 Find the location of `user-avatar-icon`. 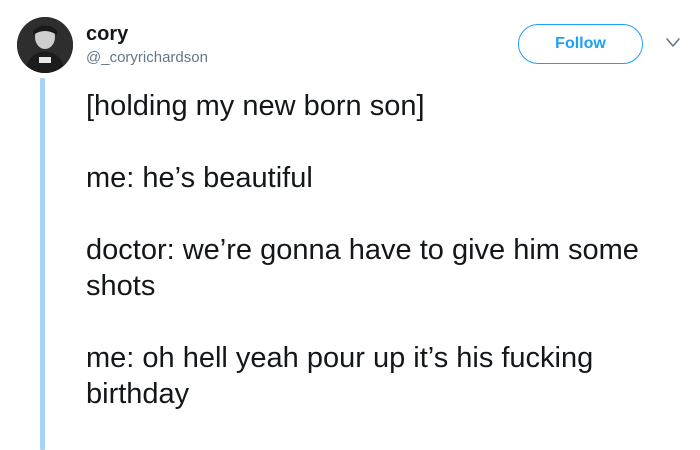

user-avatar-icon is located at coordinates (45, 45).